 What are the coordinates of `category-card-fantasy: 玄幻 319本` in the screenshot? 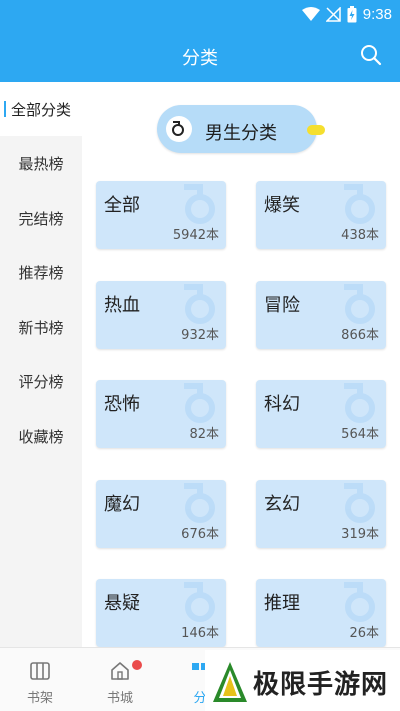 It's located at (321, 514).